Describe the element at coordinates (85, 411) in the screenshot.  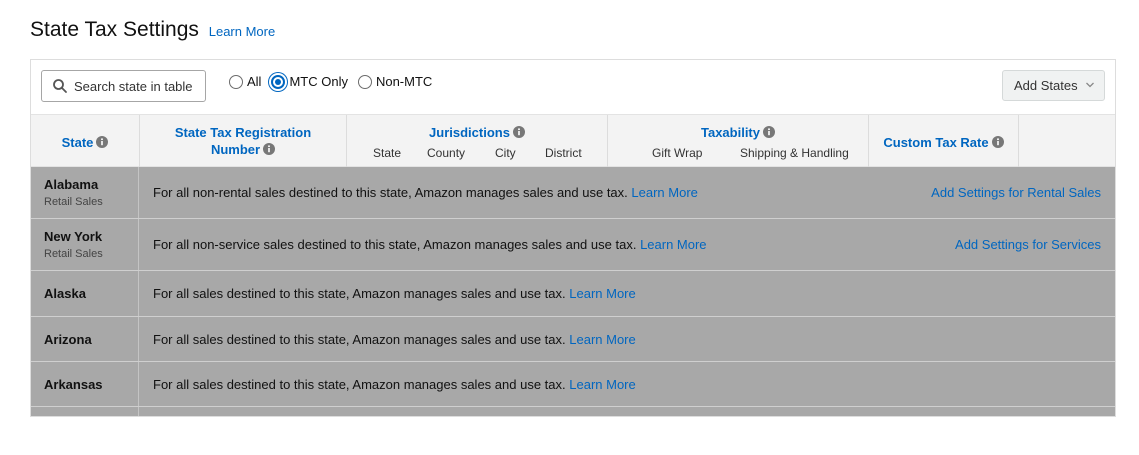
I see `row-state-cell` at that location.